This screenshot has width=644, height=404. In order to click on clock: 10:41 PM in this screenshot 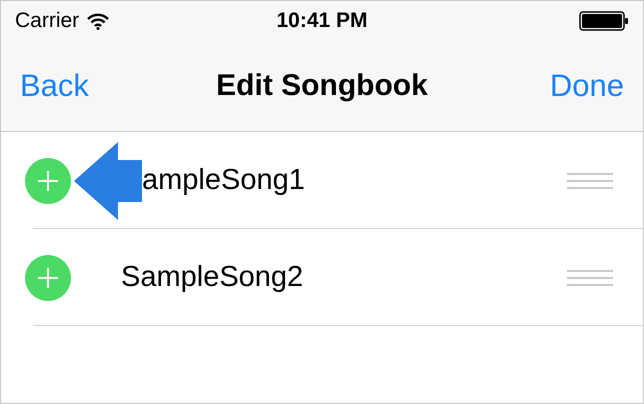, I will do `click(322, 20)`.